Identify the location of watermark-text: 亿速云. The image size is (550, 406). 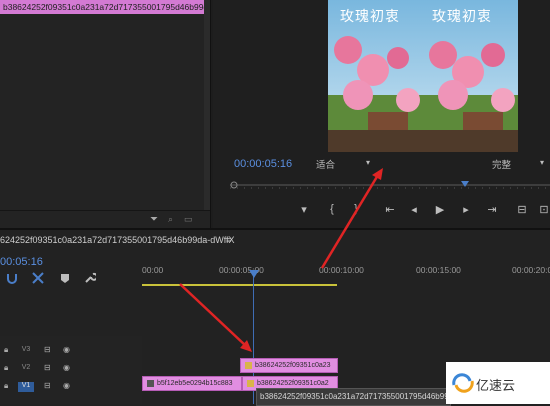
(496, 386).